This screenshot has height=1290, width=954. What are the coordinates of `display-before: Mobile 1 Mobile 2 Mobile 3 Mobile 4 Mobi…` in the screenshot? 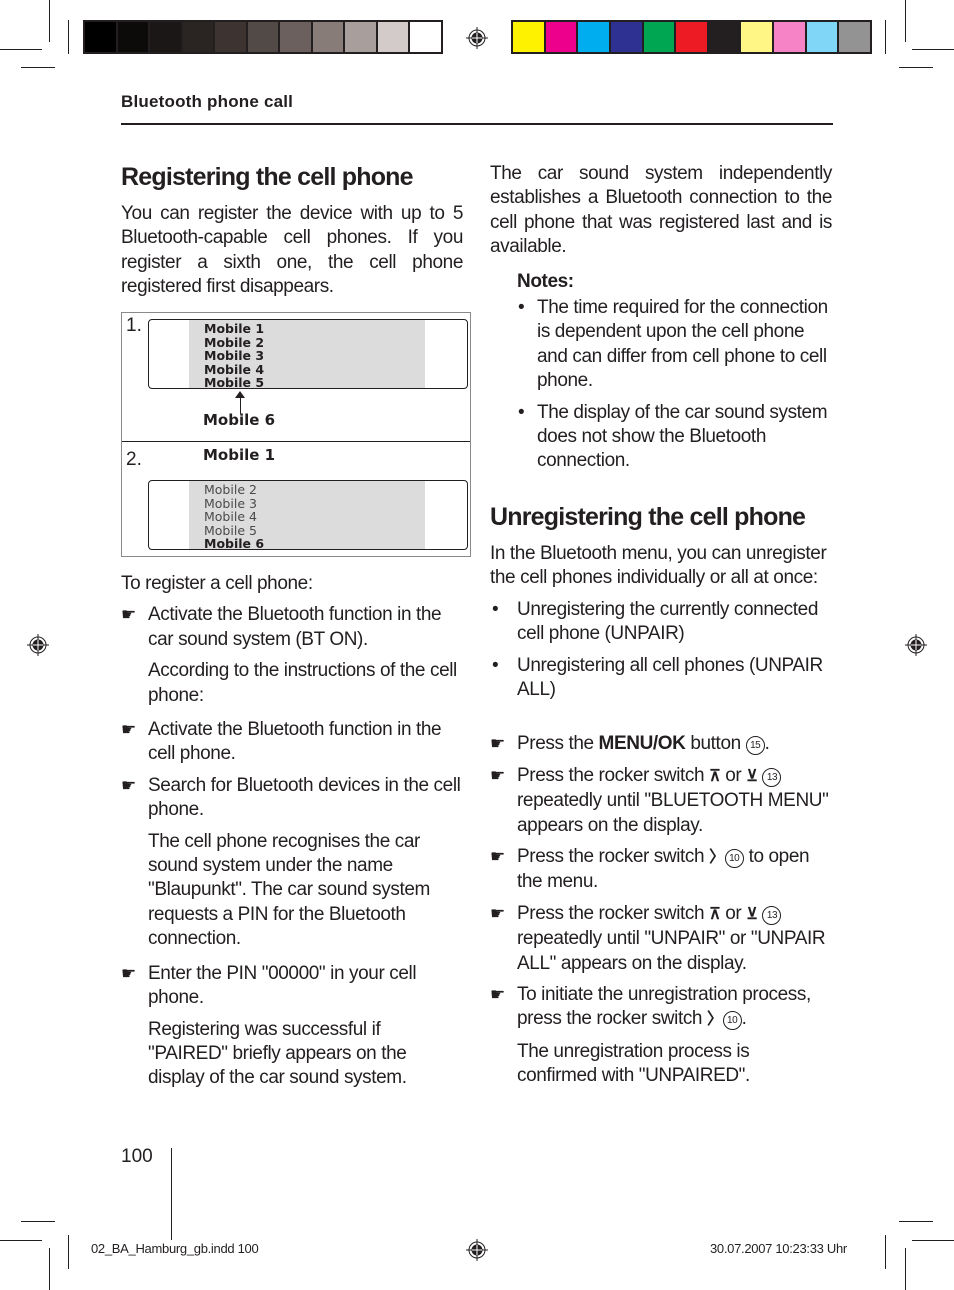 It's located at (308, 354).